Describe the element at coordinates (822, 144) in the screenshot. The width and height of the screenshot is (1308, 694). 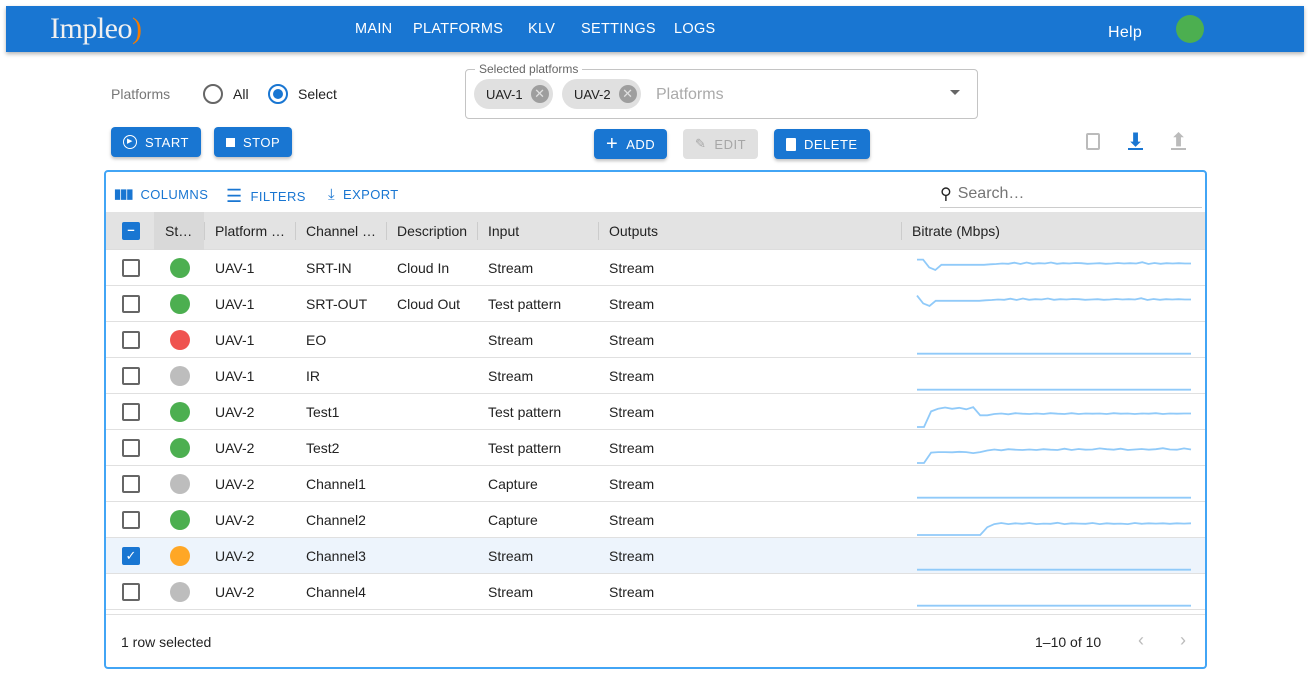
I see `delete-button: DELETE` at that location.